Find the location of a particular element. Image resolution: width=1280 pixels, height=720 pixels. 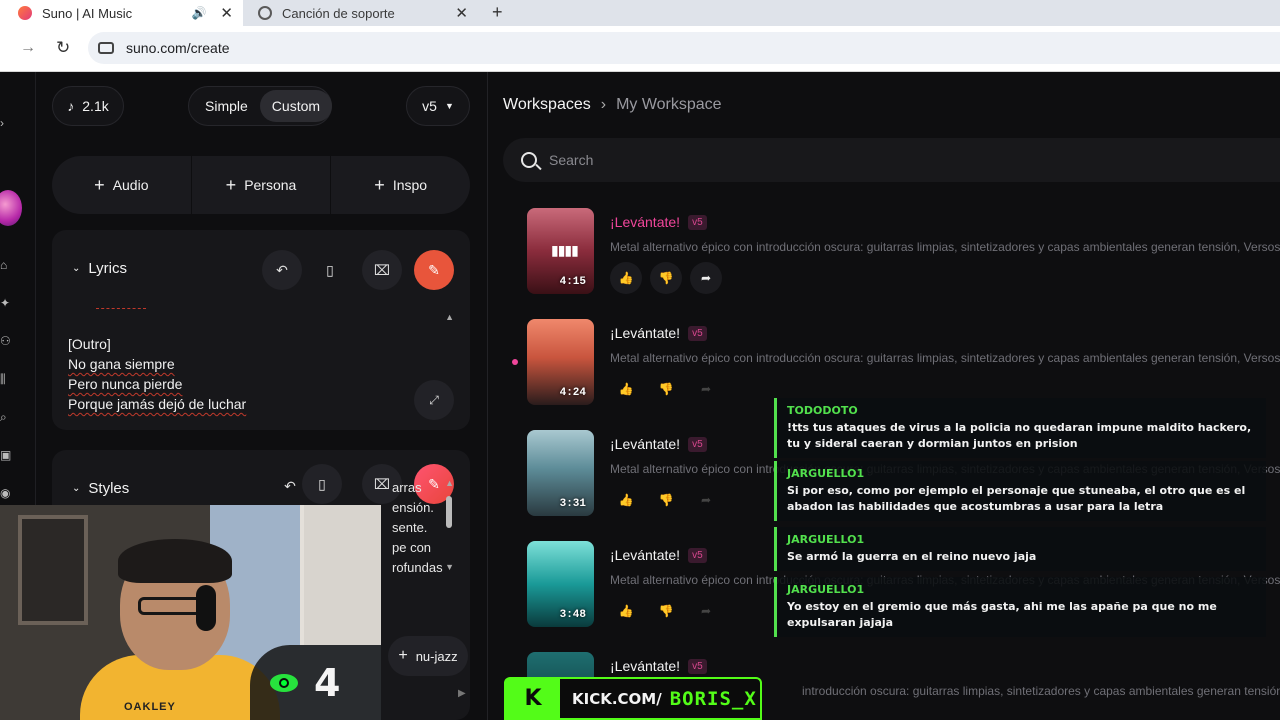

lyric-line: Pero nunca pierde is located at coordinates (125, 384).